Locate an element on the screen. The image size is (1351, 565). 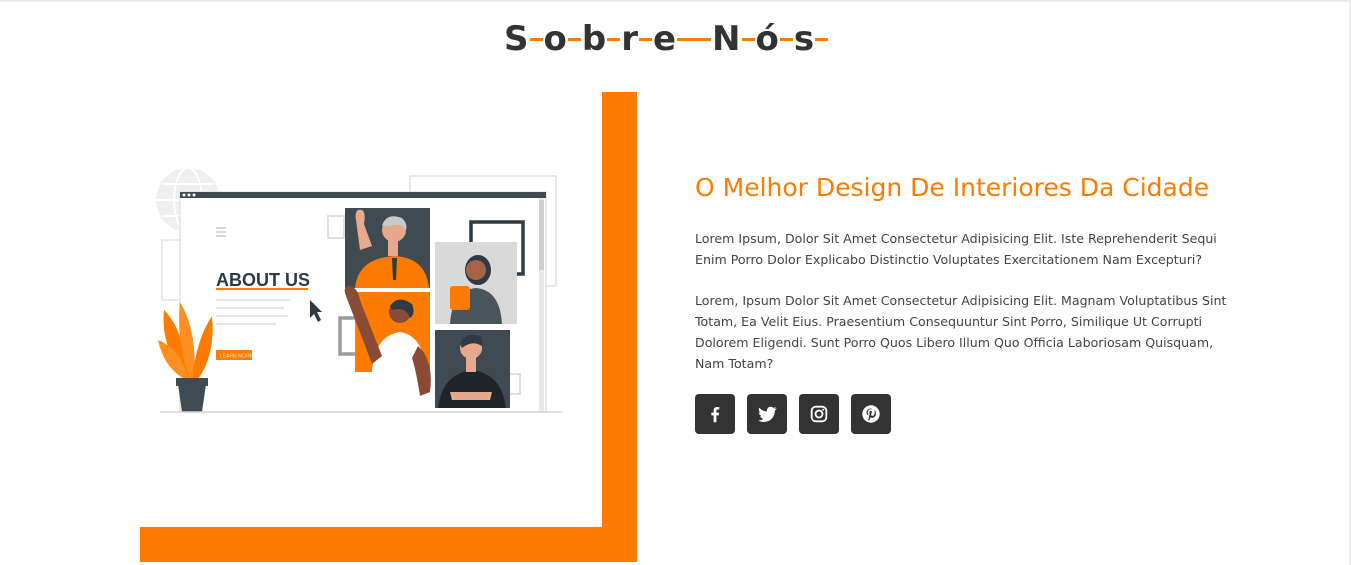
facebook-icon is located at coordinates (715, 414).